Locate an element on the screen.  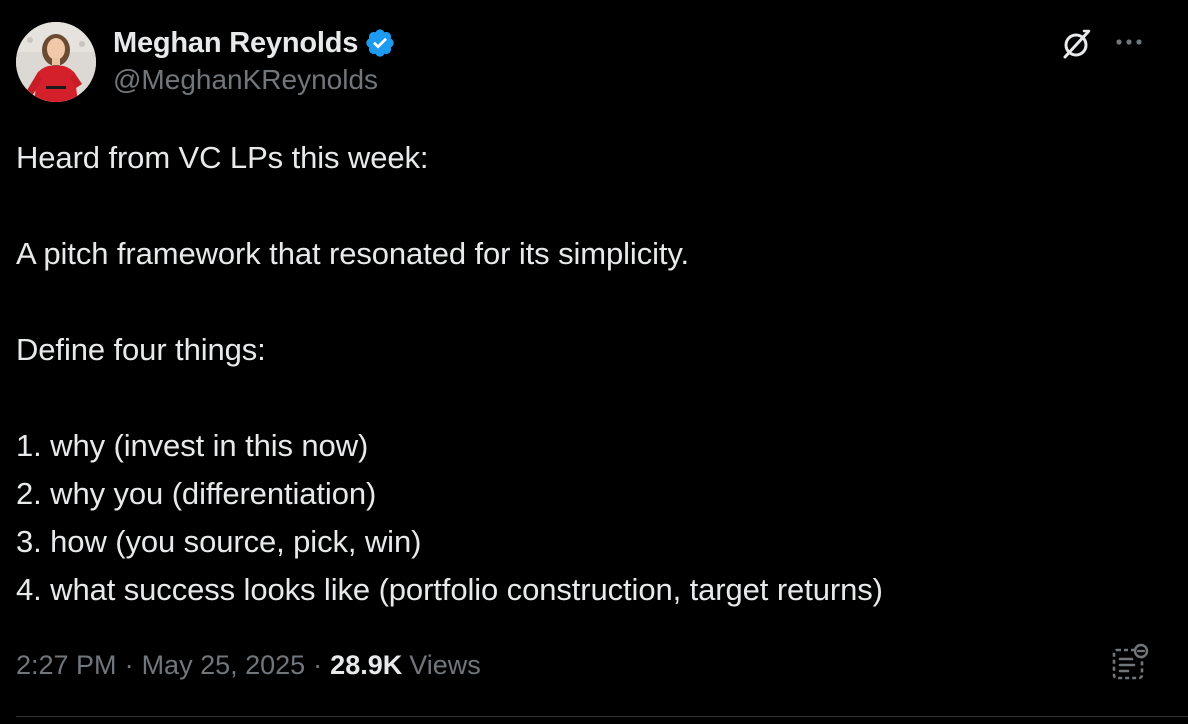
more-icon is located at coordinates (1129, 42).